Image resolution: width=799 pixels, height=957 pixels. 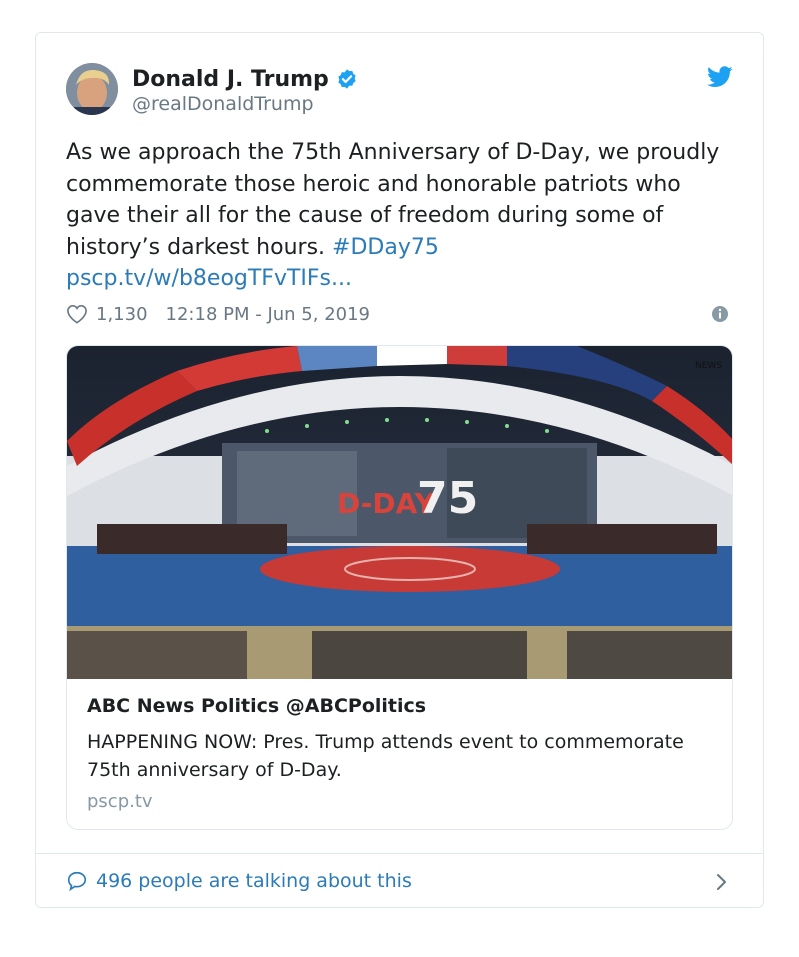 What do you see at coordinates (254, 881) in the screenshot?
I see `talking-count-link: 496 people are talking about this` at bounding box center [254, 881].